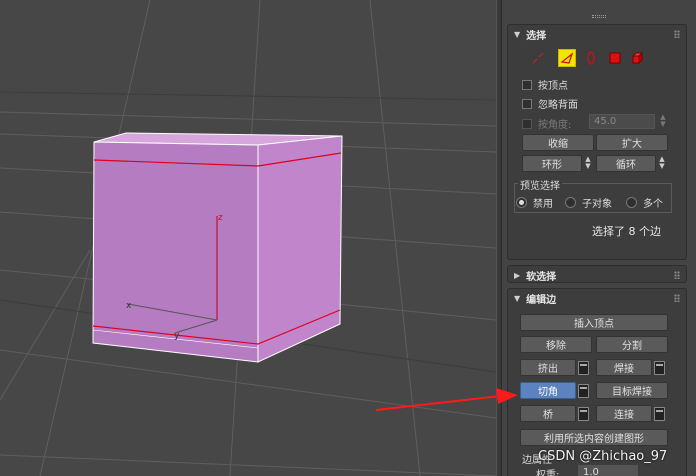  I want to click on connect-settings-icon, so click(659, 414).